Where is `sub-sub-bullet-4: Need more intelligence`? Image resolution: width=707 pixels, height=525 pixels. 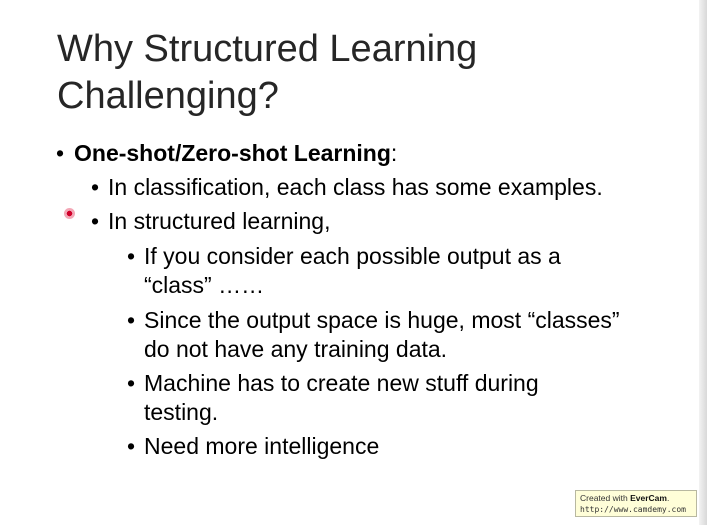 sub-sub-bullet-4: Need more intelligence is located at coordinates (262, 446).